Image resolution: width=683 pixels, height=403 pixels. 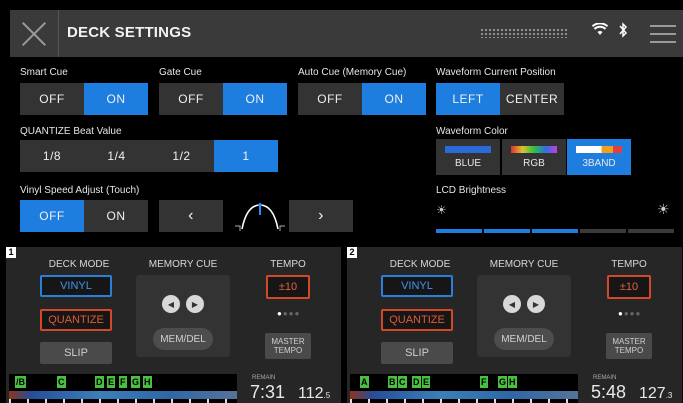 I want to click on remain-time: 5:48, so click(x=609, y=392).